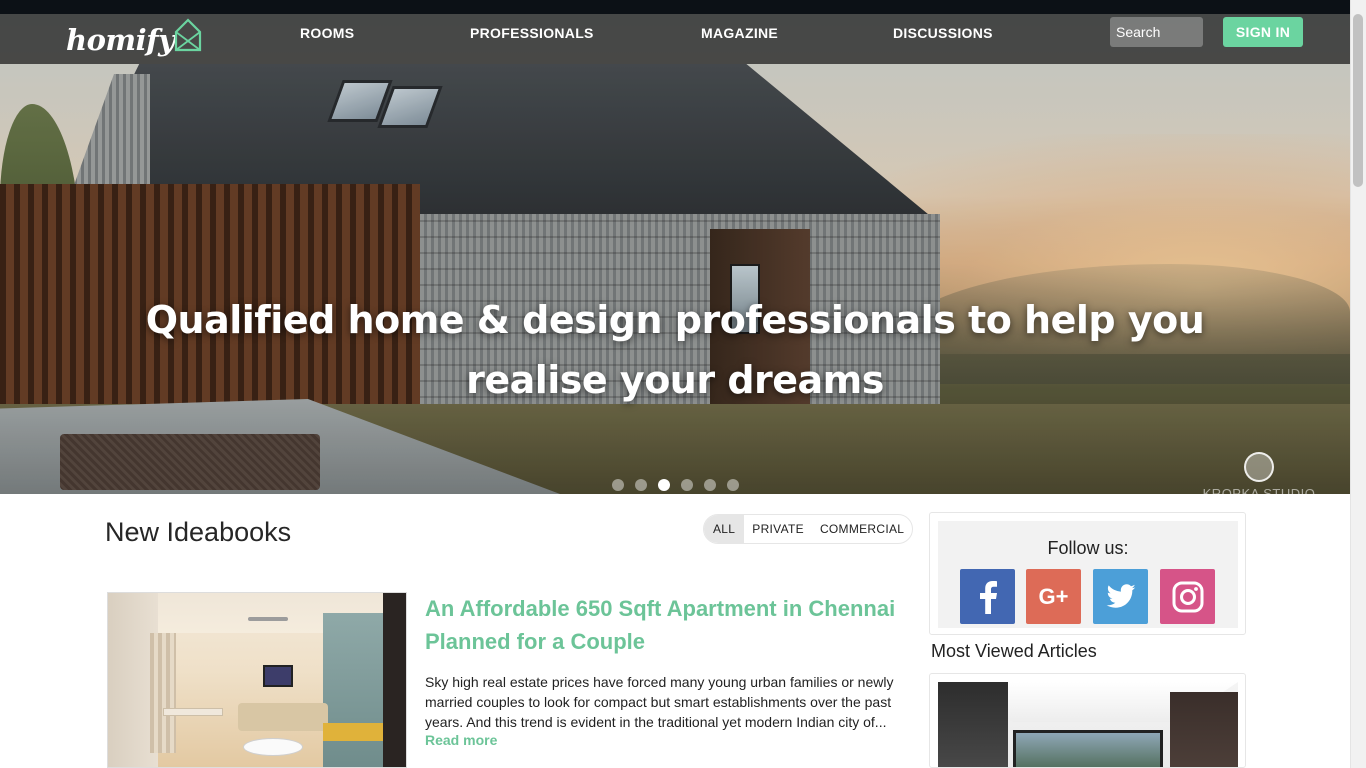  I want to click on instagram-button, so click(1187, 596).